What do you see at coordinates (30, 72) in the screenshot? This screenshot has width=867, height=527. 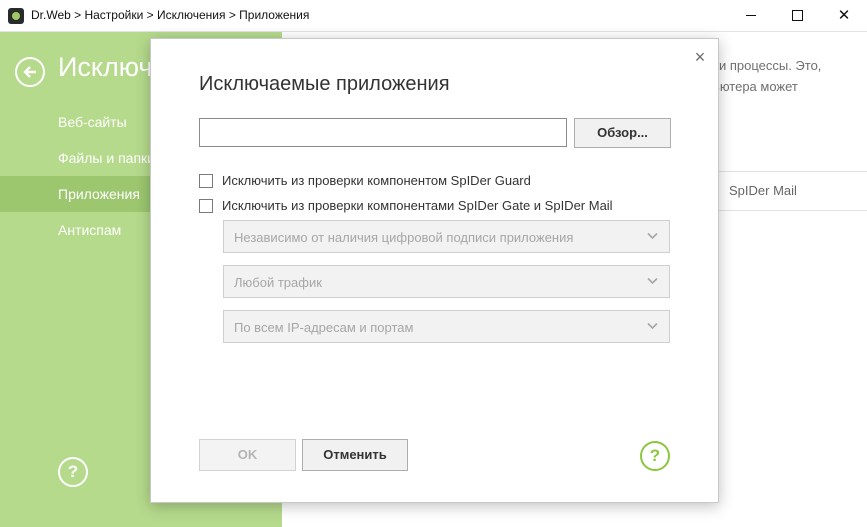 I see `back-arrow-icon` at bounding box center [30, 72].